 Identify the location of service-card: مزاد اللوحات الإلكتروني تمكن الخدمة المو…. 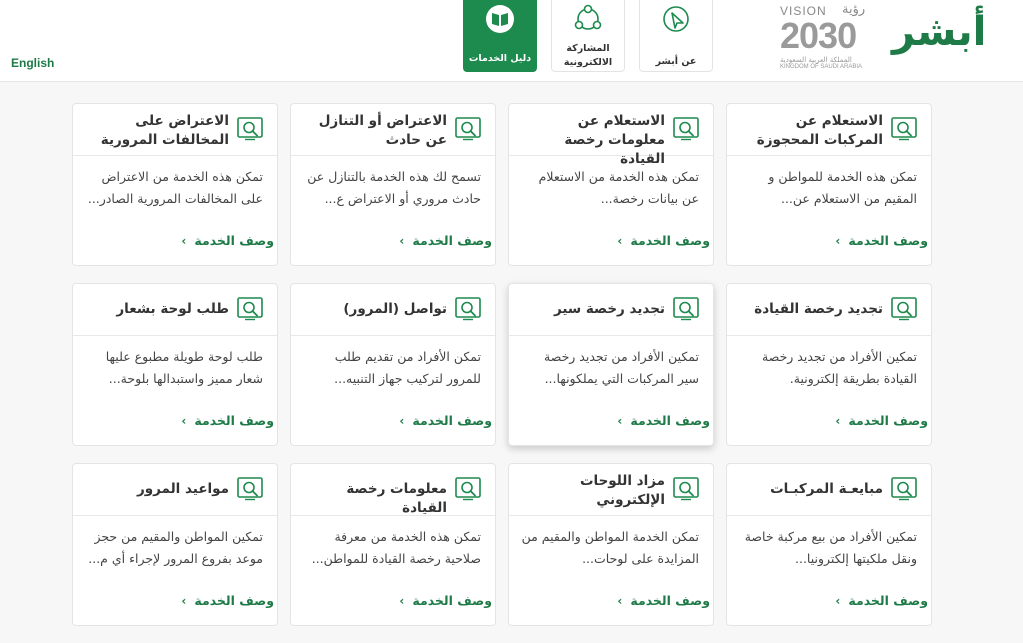
(611, 544).